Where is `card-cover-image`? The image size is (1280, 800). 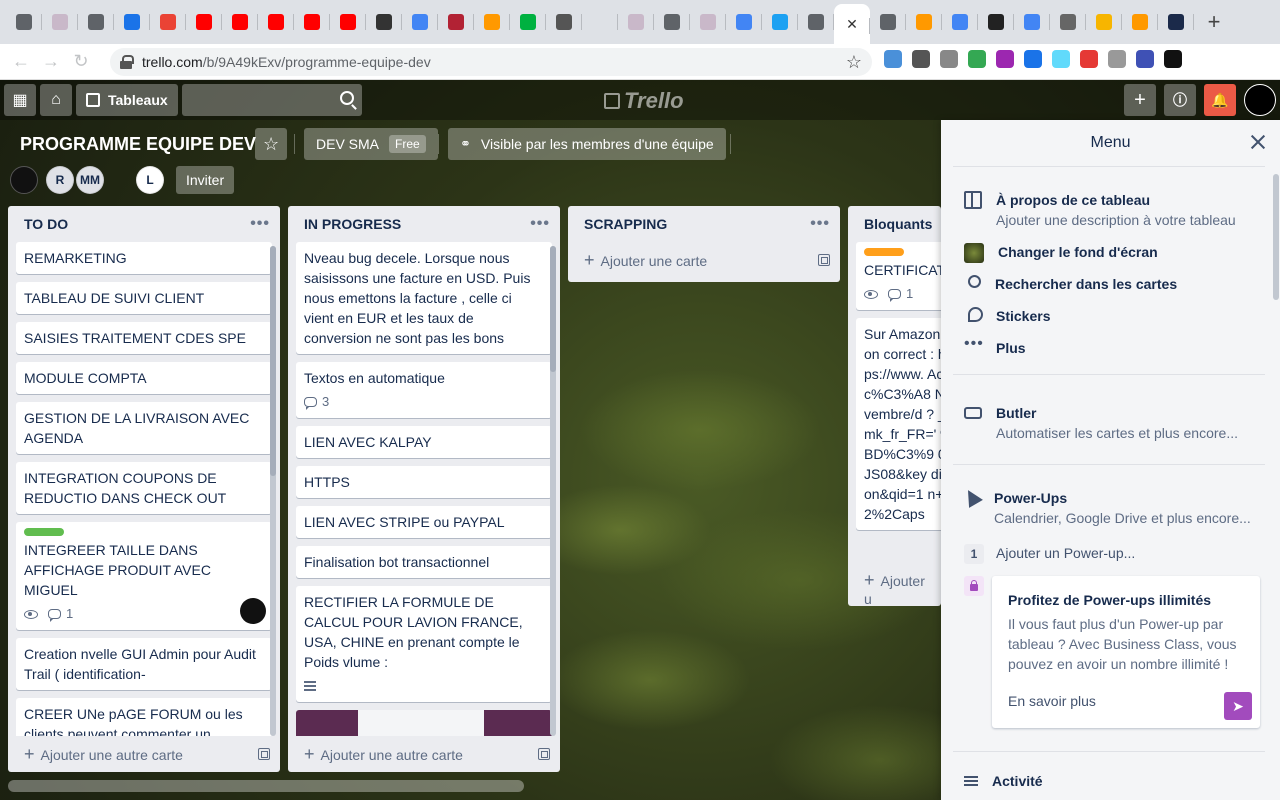 card-cover-image is located at coordinates (424, 723).